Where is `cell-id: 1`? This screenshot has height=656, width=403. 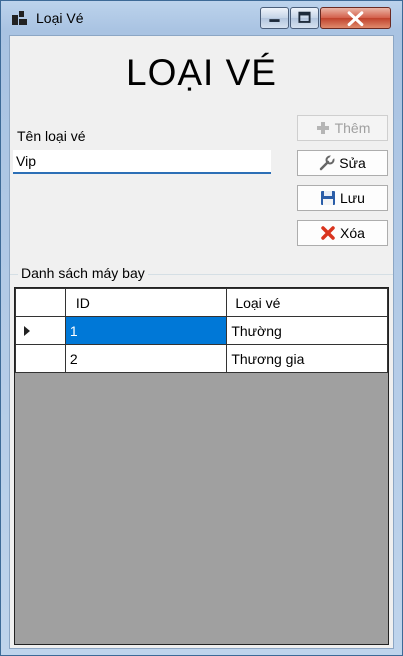 cell-id: 1 is located at coordinates (146, 330).